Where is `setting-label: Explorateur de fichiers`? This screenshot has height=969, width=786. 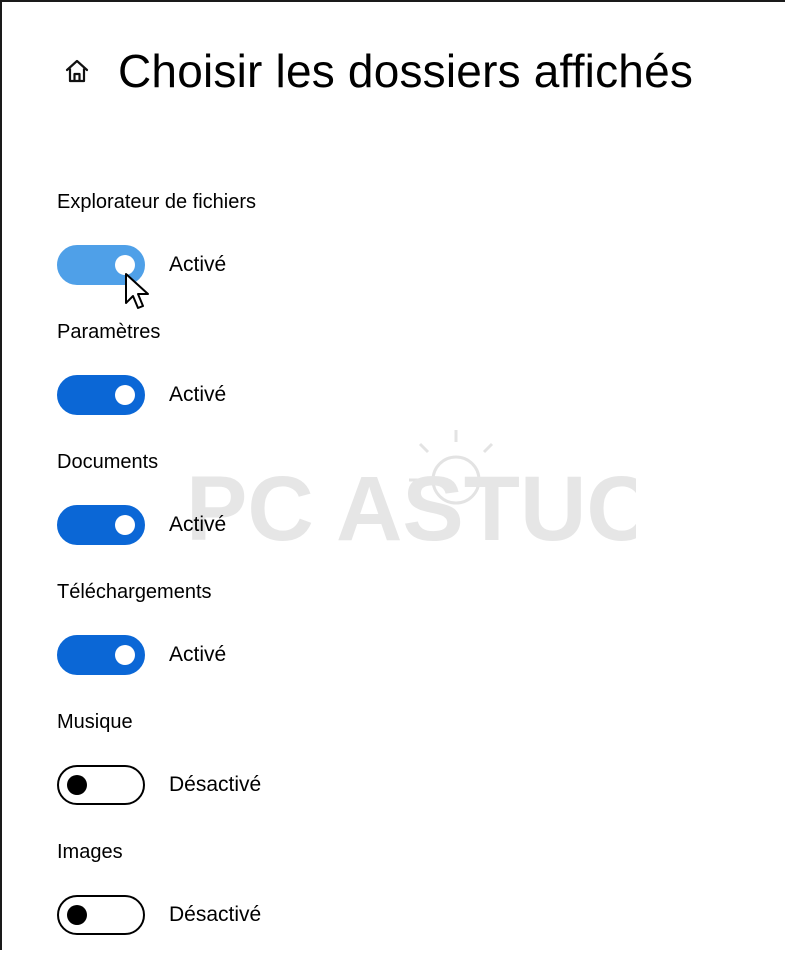
setting-label: Explorateur de fichiers is located at coordinates (156, 202).